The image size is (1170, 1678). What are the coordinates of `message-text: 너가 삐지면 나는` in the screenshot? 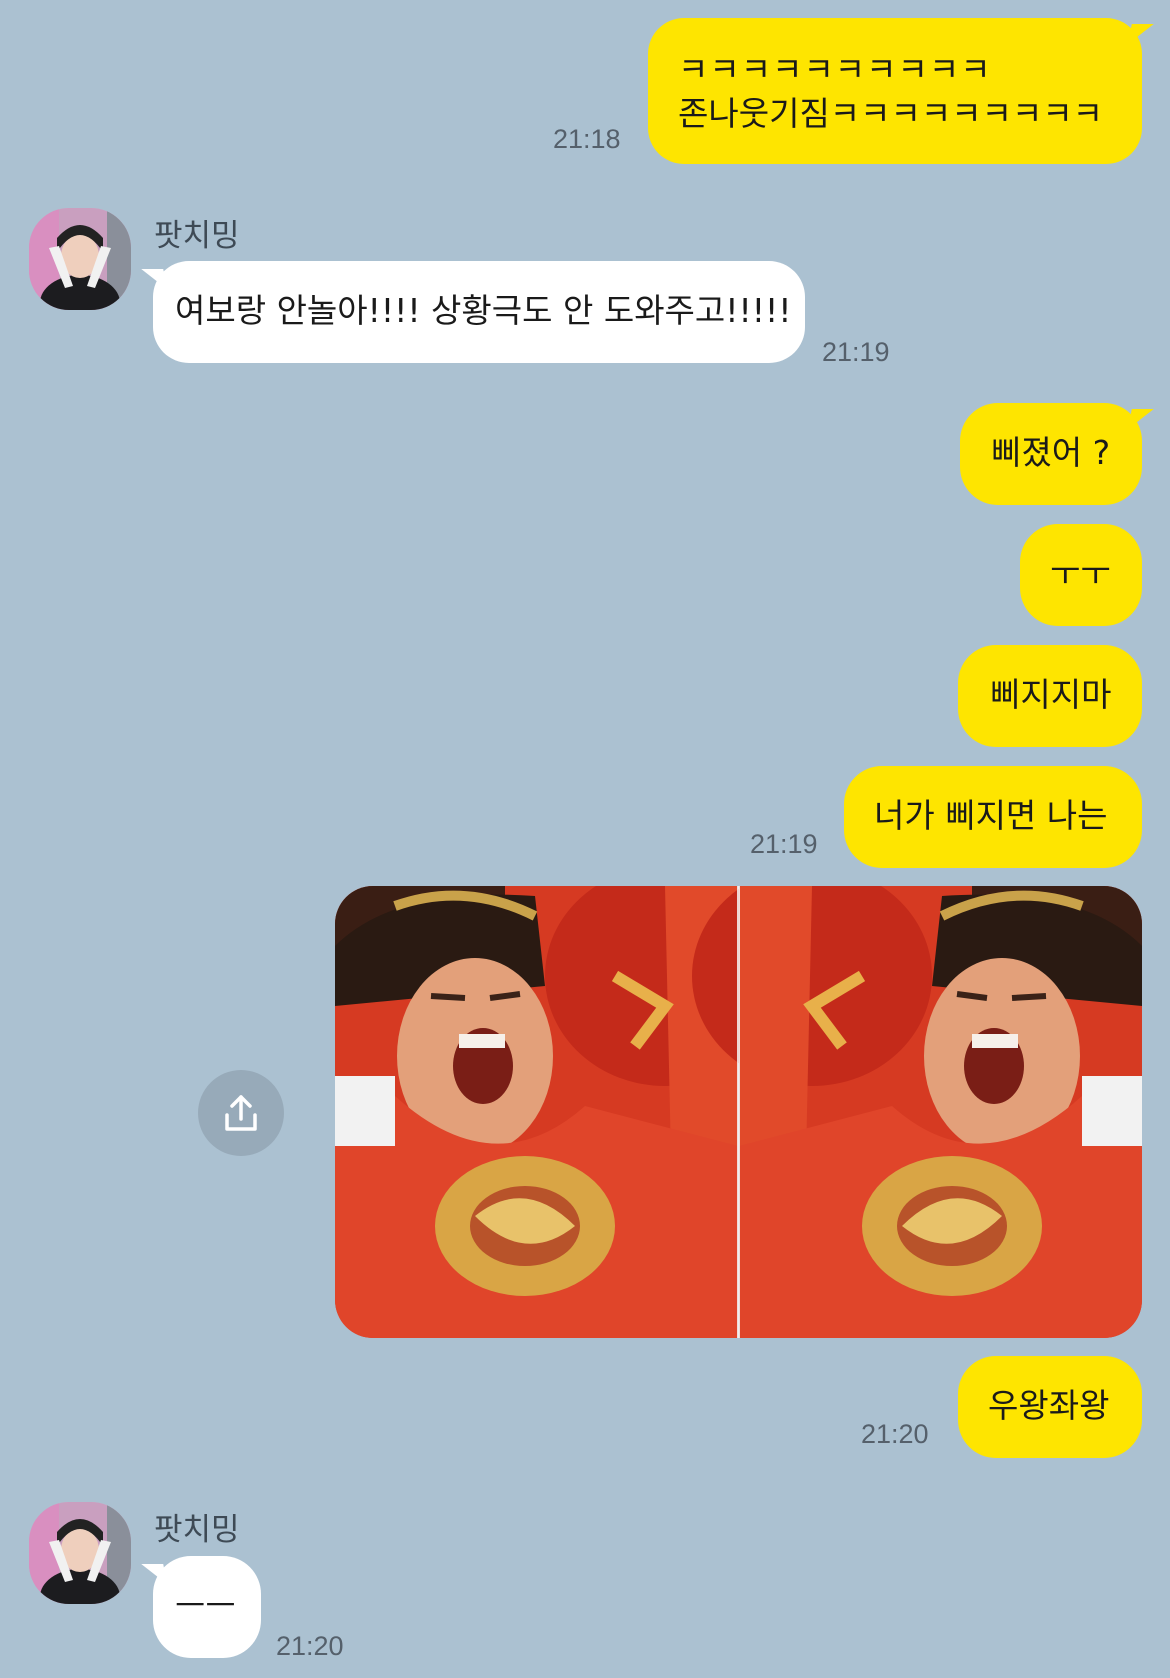 It's located at (991, 815).